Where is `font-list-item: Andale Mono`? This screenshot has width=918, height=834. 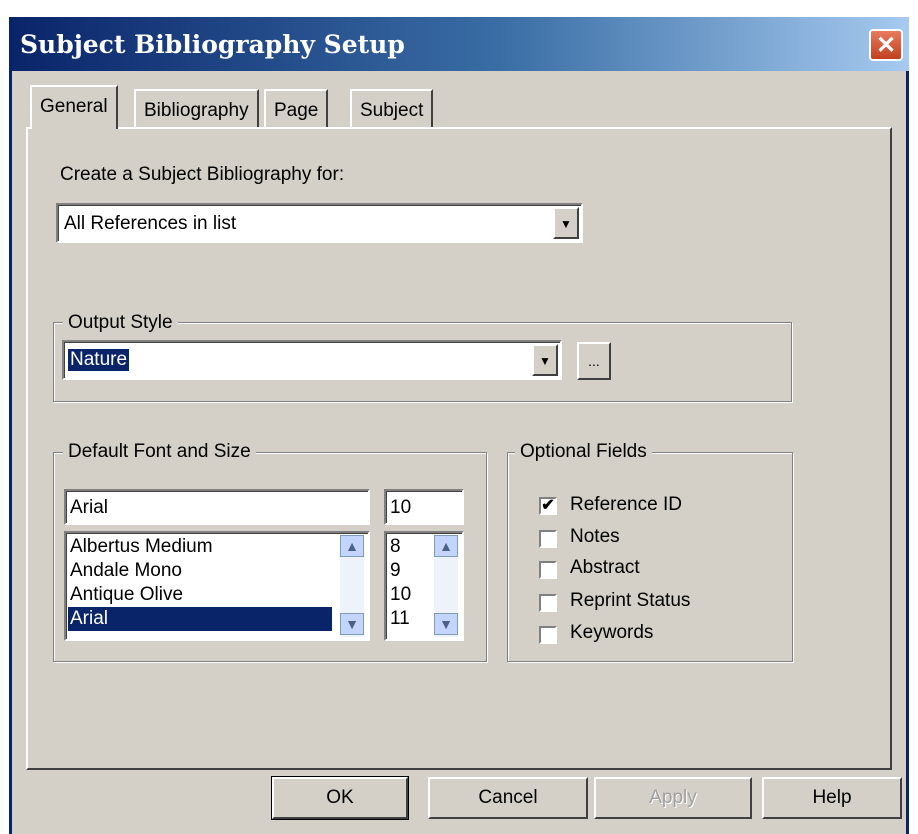
font-list-item: Andale Mono is located at coordinates (126, 571).